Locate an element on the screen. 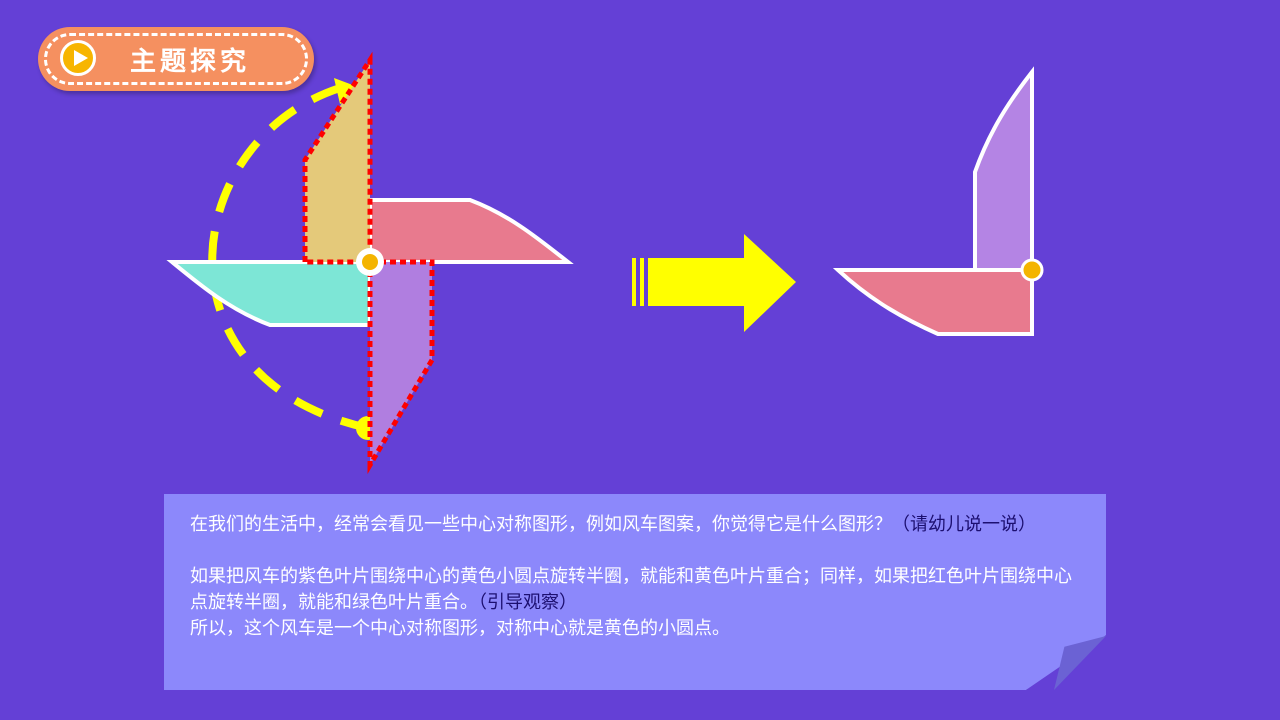 This screenshot has height=720, width=1280. pink-blade is located at coordinates (471, 231).